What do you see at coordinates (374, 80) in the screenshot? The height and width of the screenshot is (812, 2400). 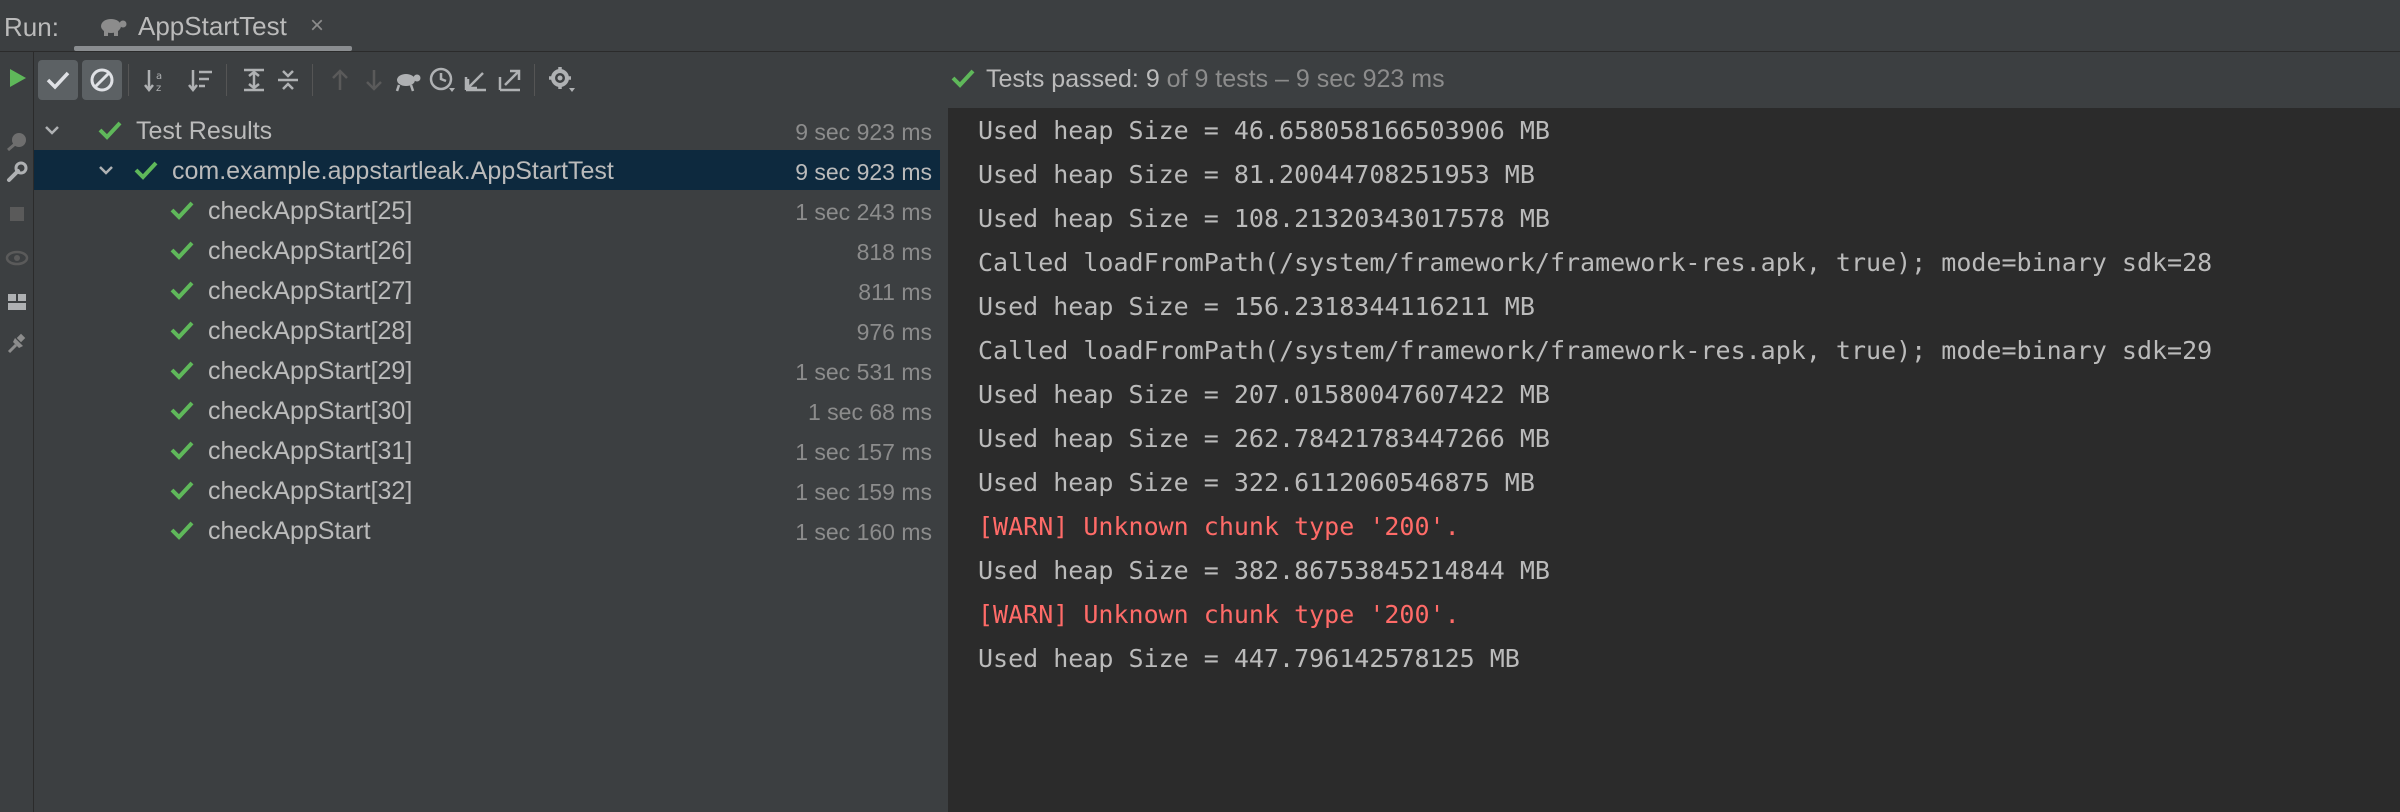 I see `arrow-down-icon` at bounding box center [374, 80].